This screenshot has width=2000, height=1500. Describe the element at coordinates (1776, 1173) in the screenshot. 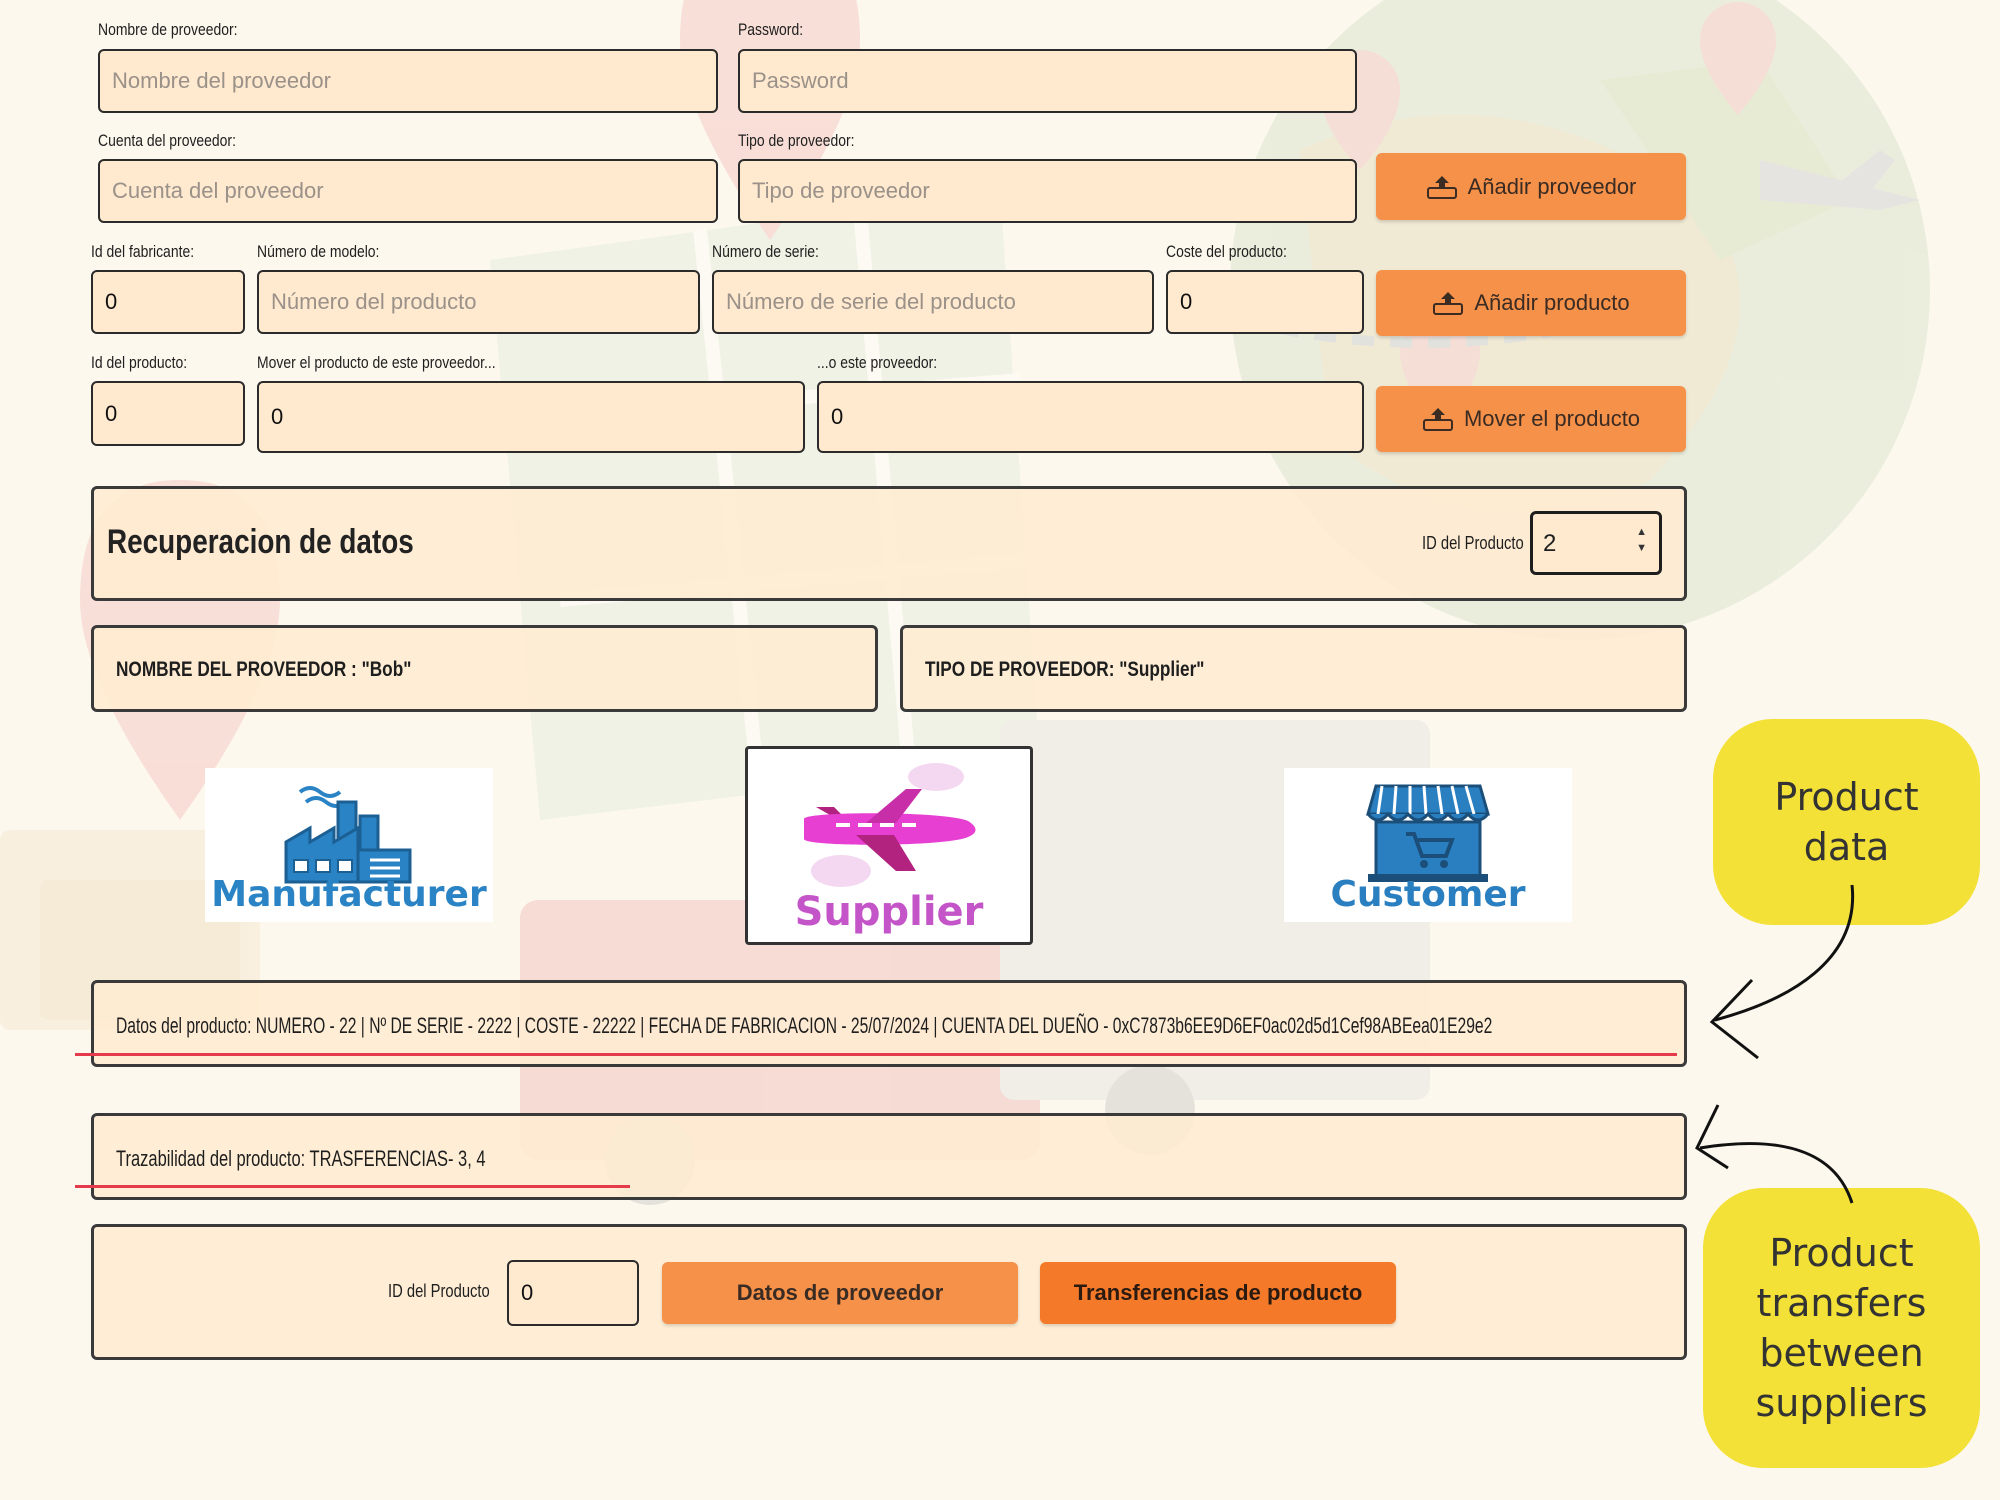

I see `transfers-arrow` at that location.